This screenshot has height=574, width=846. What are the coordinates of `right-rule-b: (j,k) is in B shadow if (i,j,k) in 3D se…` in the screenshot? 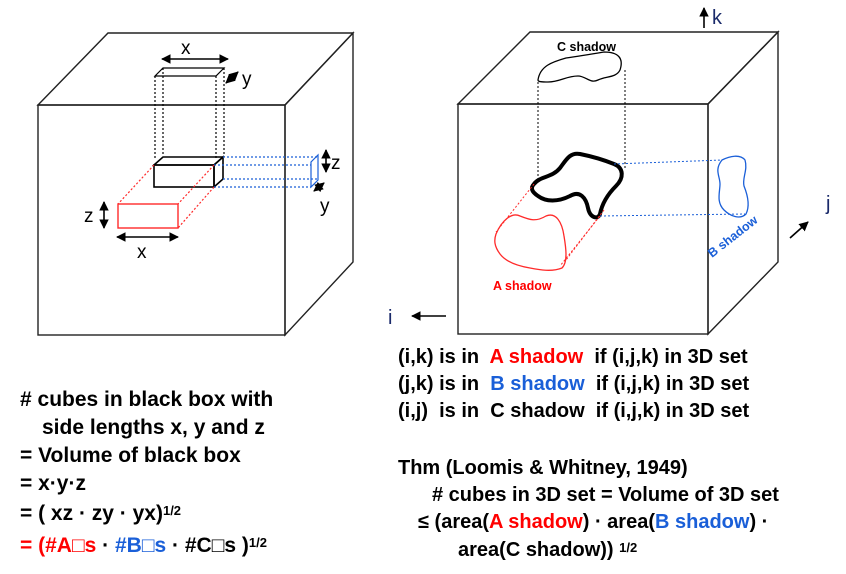 It's located at (573, 384).